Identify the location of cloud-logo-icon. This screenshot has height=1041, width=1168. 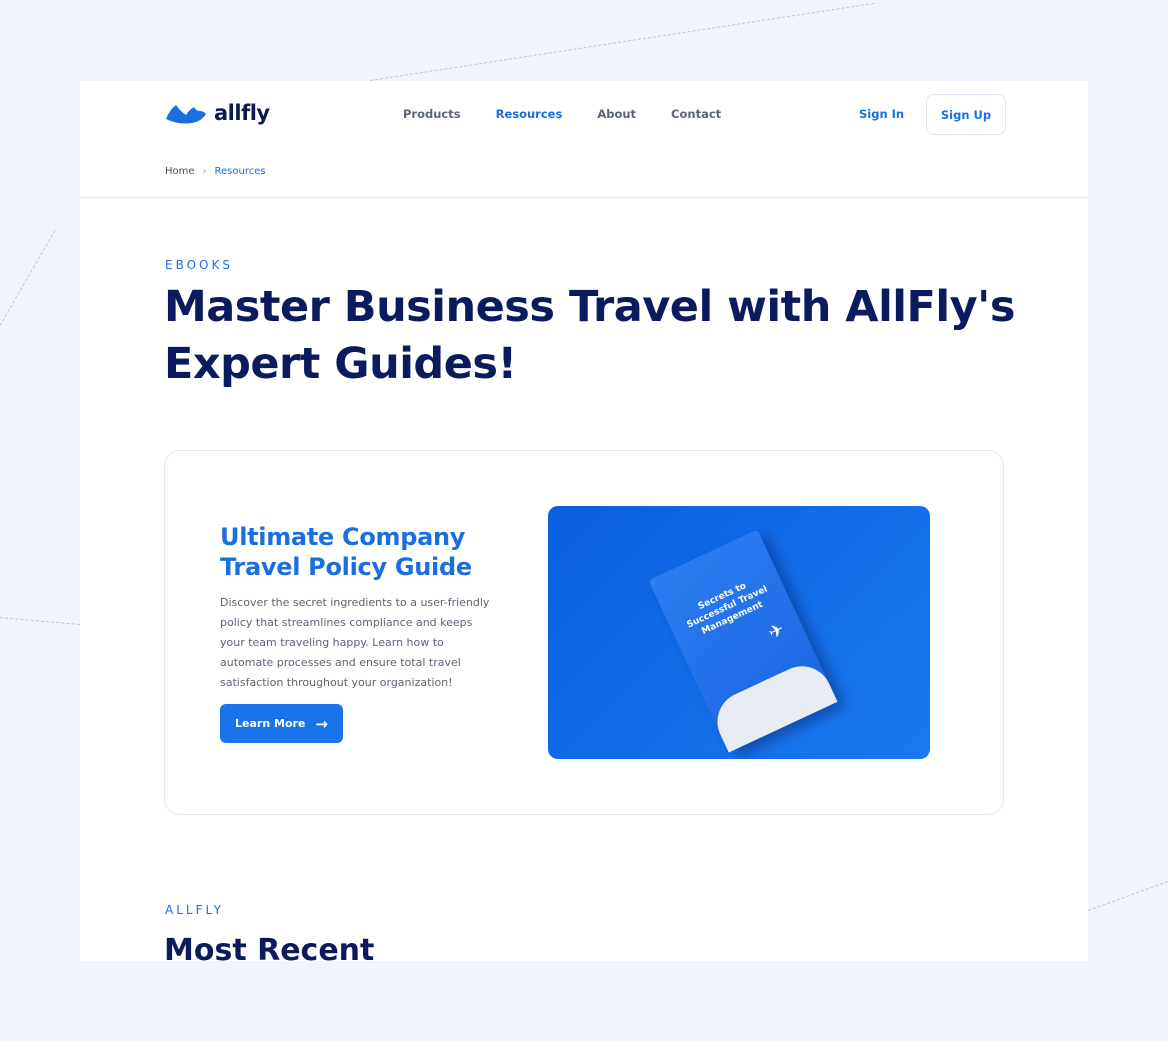
(186, 114).